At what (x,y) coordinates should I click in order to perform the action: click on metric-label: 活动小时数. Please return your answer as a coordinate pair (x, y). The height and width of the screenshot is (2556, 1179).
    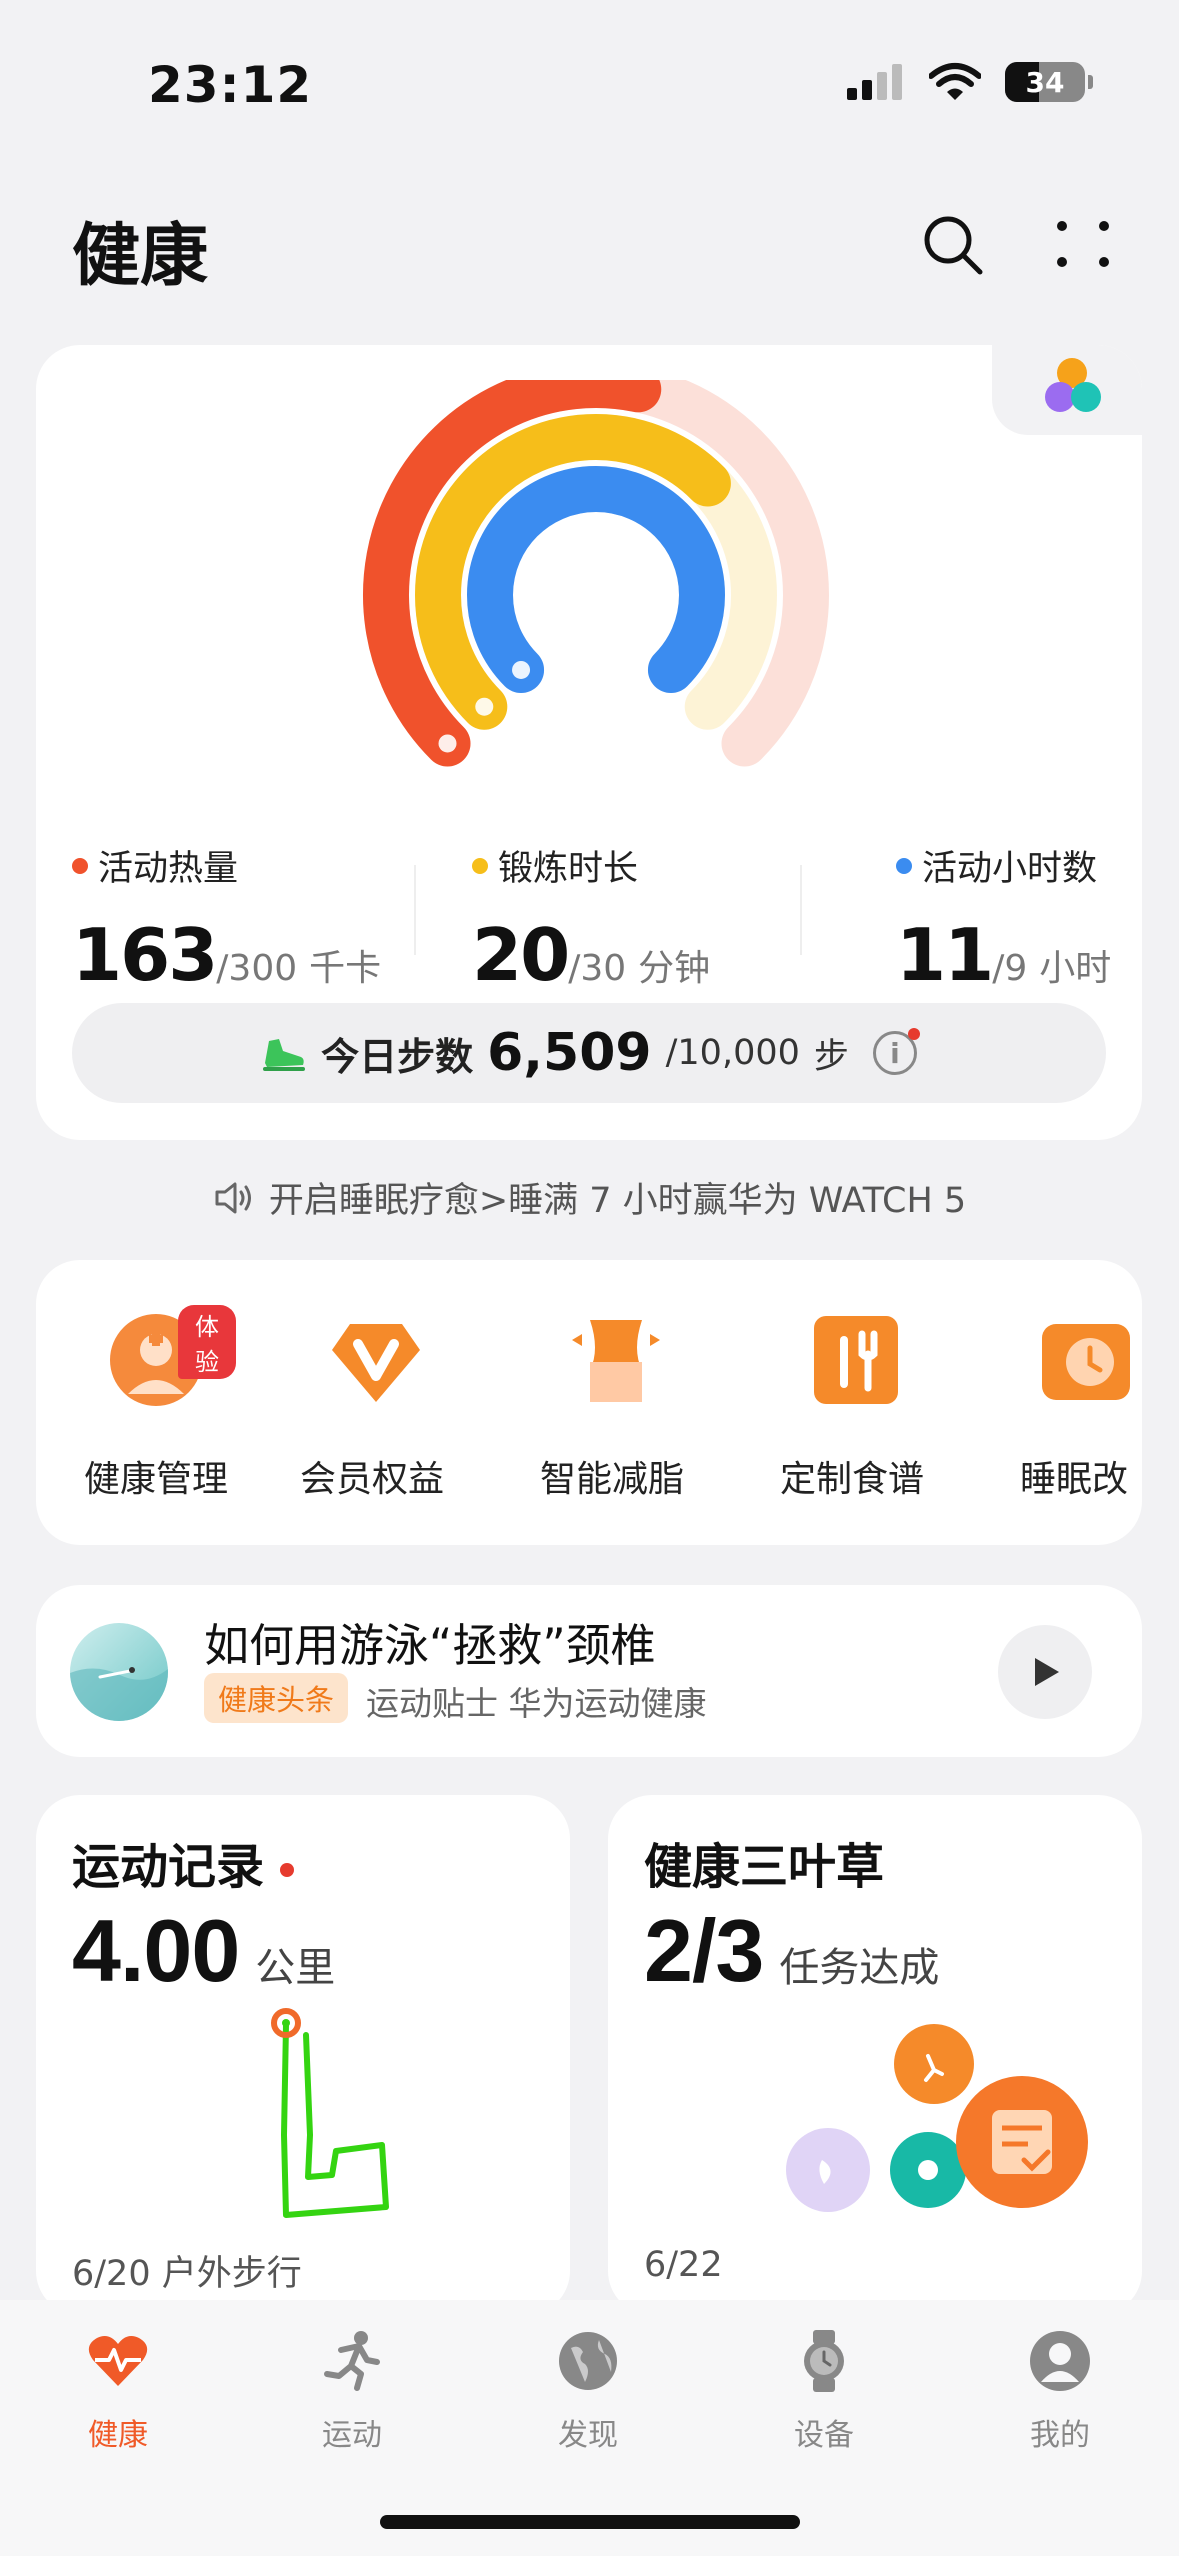
    Looking at the image, I should click on (1010, 869).